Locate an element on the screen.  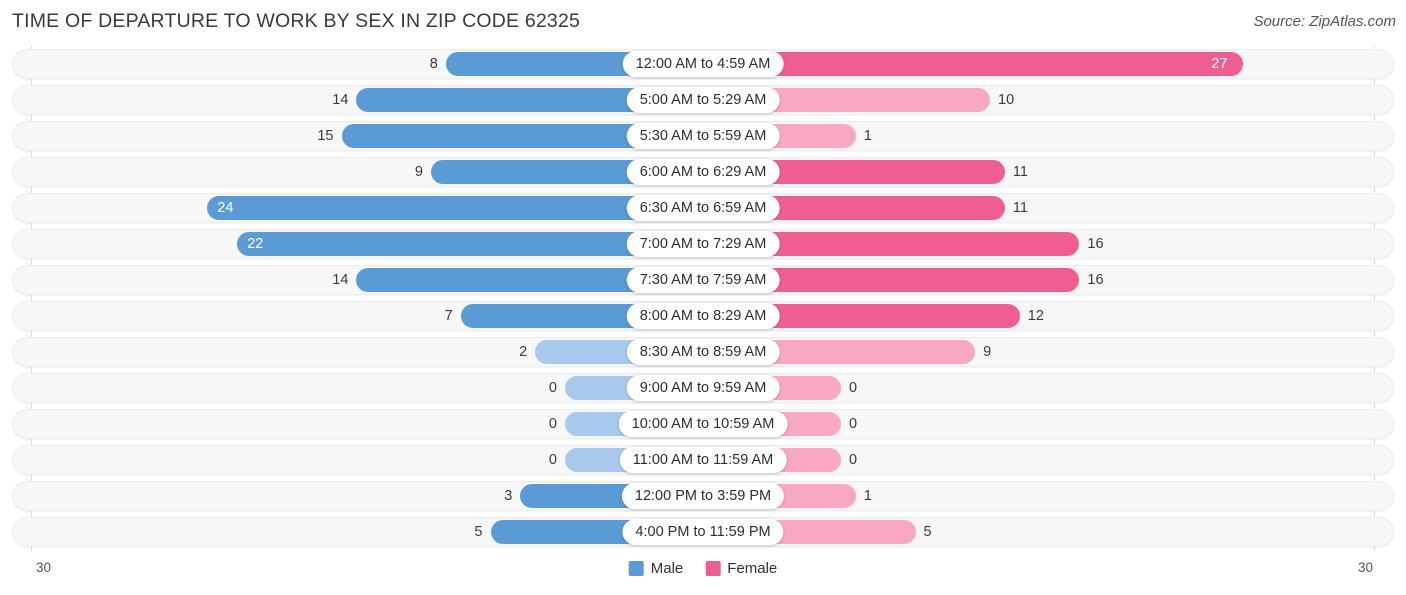
category-label: 8:30 AM to 8:59 AM is located at coordinates (703, 352).